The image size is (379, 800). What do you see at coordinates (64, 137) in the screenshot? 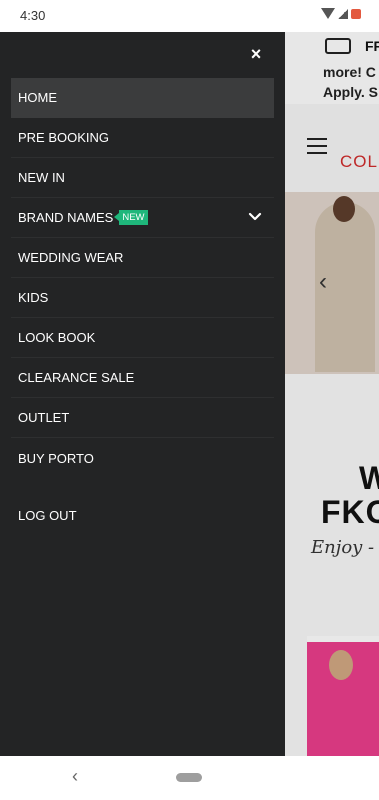
I see `menu-item-label: PRE BOOKING` at bounding box center [64, 137].